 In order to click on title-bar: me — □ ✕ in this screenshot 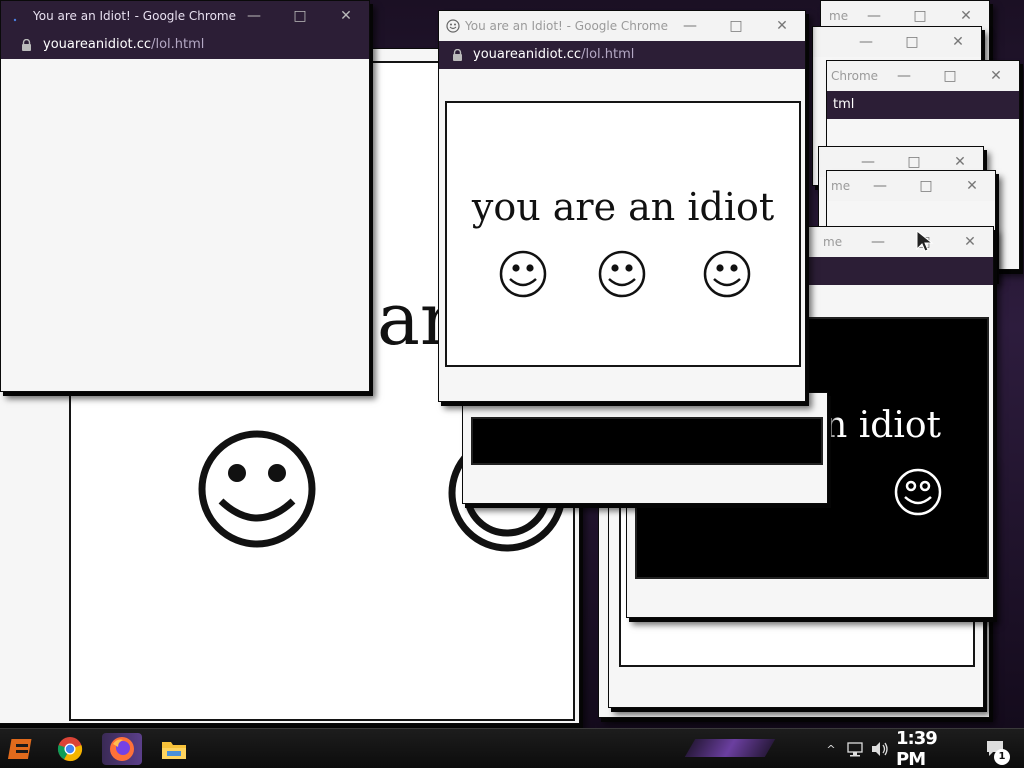, I will do `click(911, 186)`.